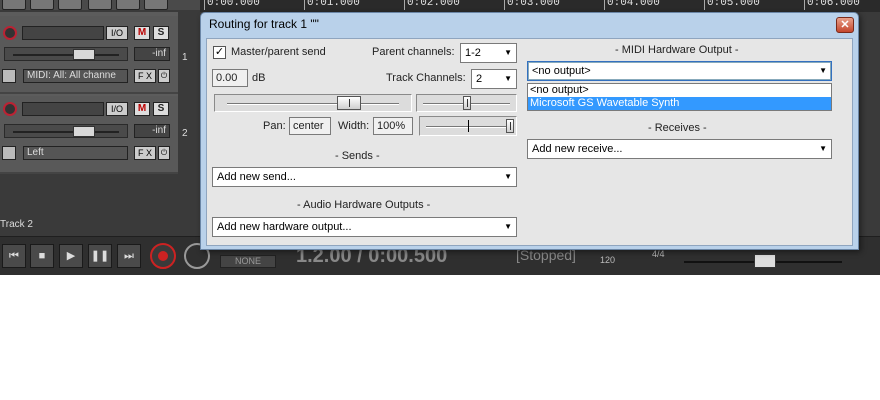  I want to click on width-center-mark, so click(468, 126).